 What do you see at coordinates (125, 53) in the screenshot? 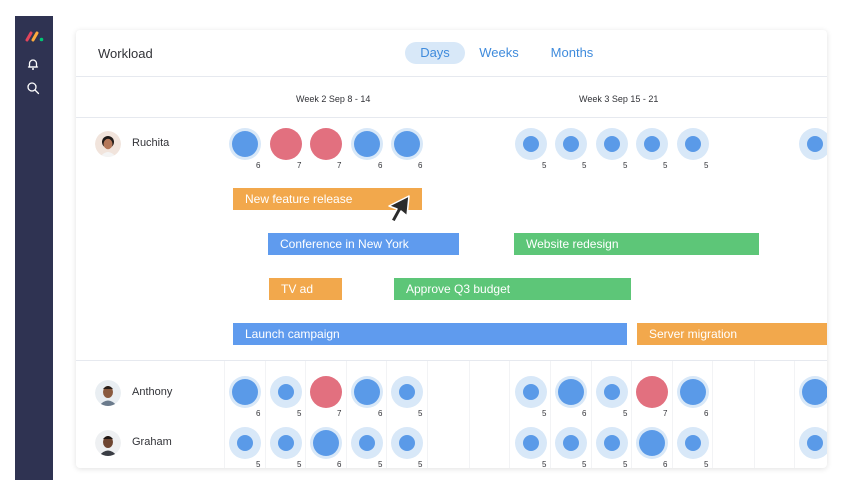
I see `page-title: Workload` at bounding box center [125, 53].